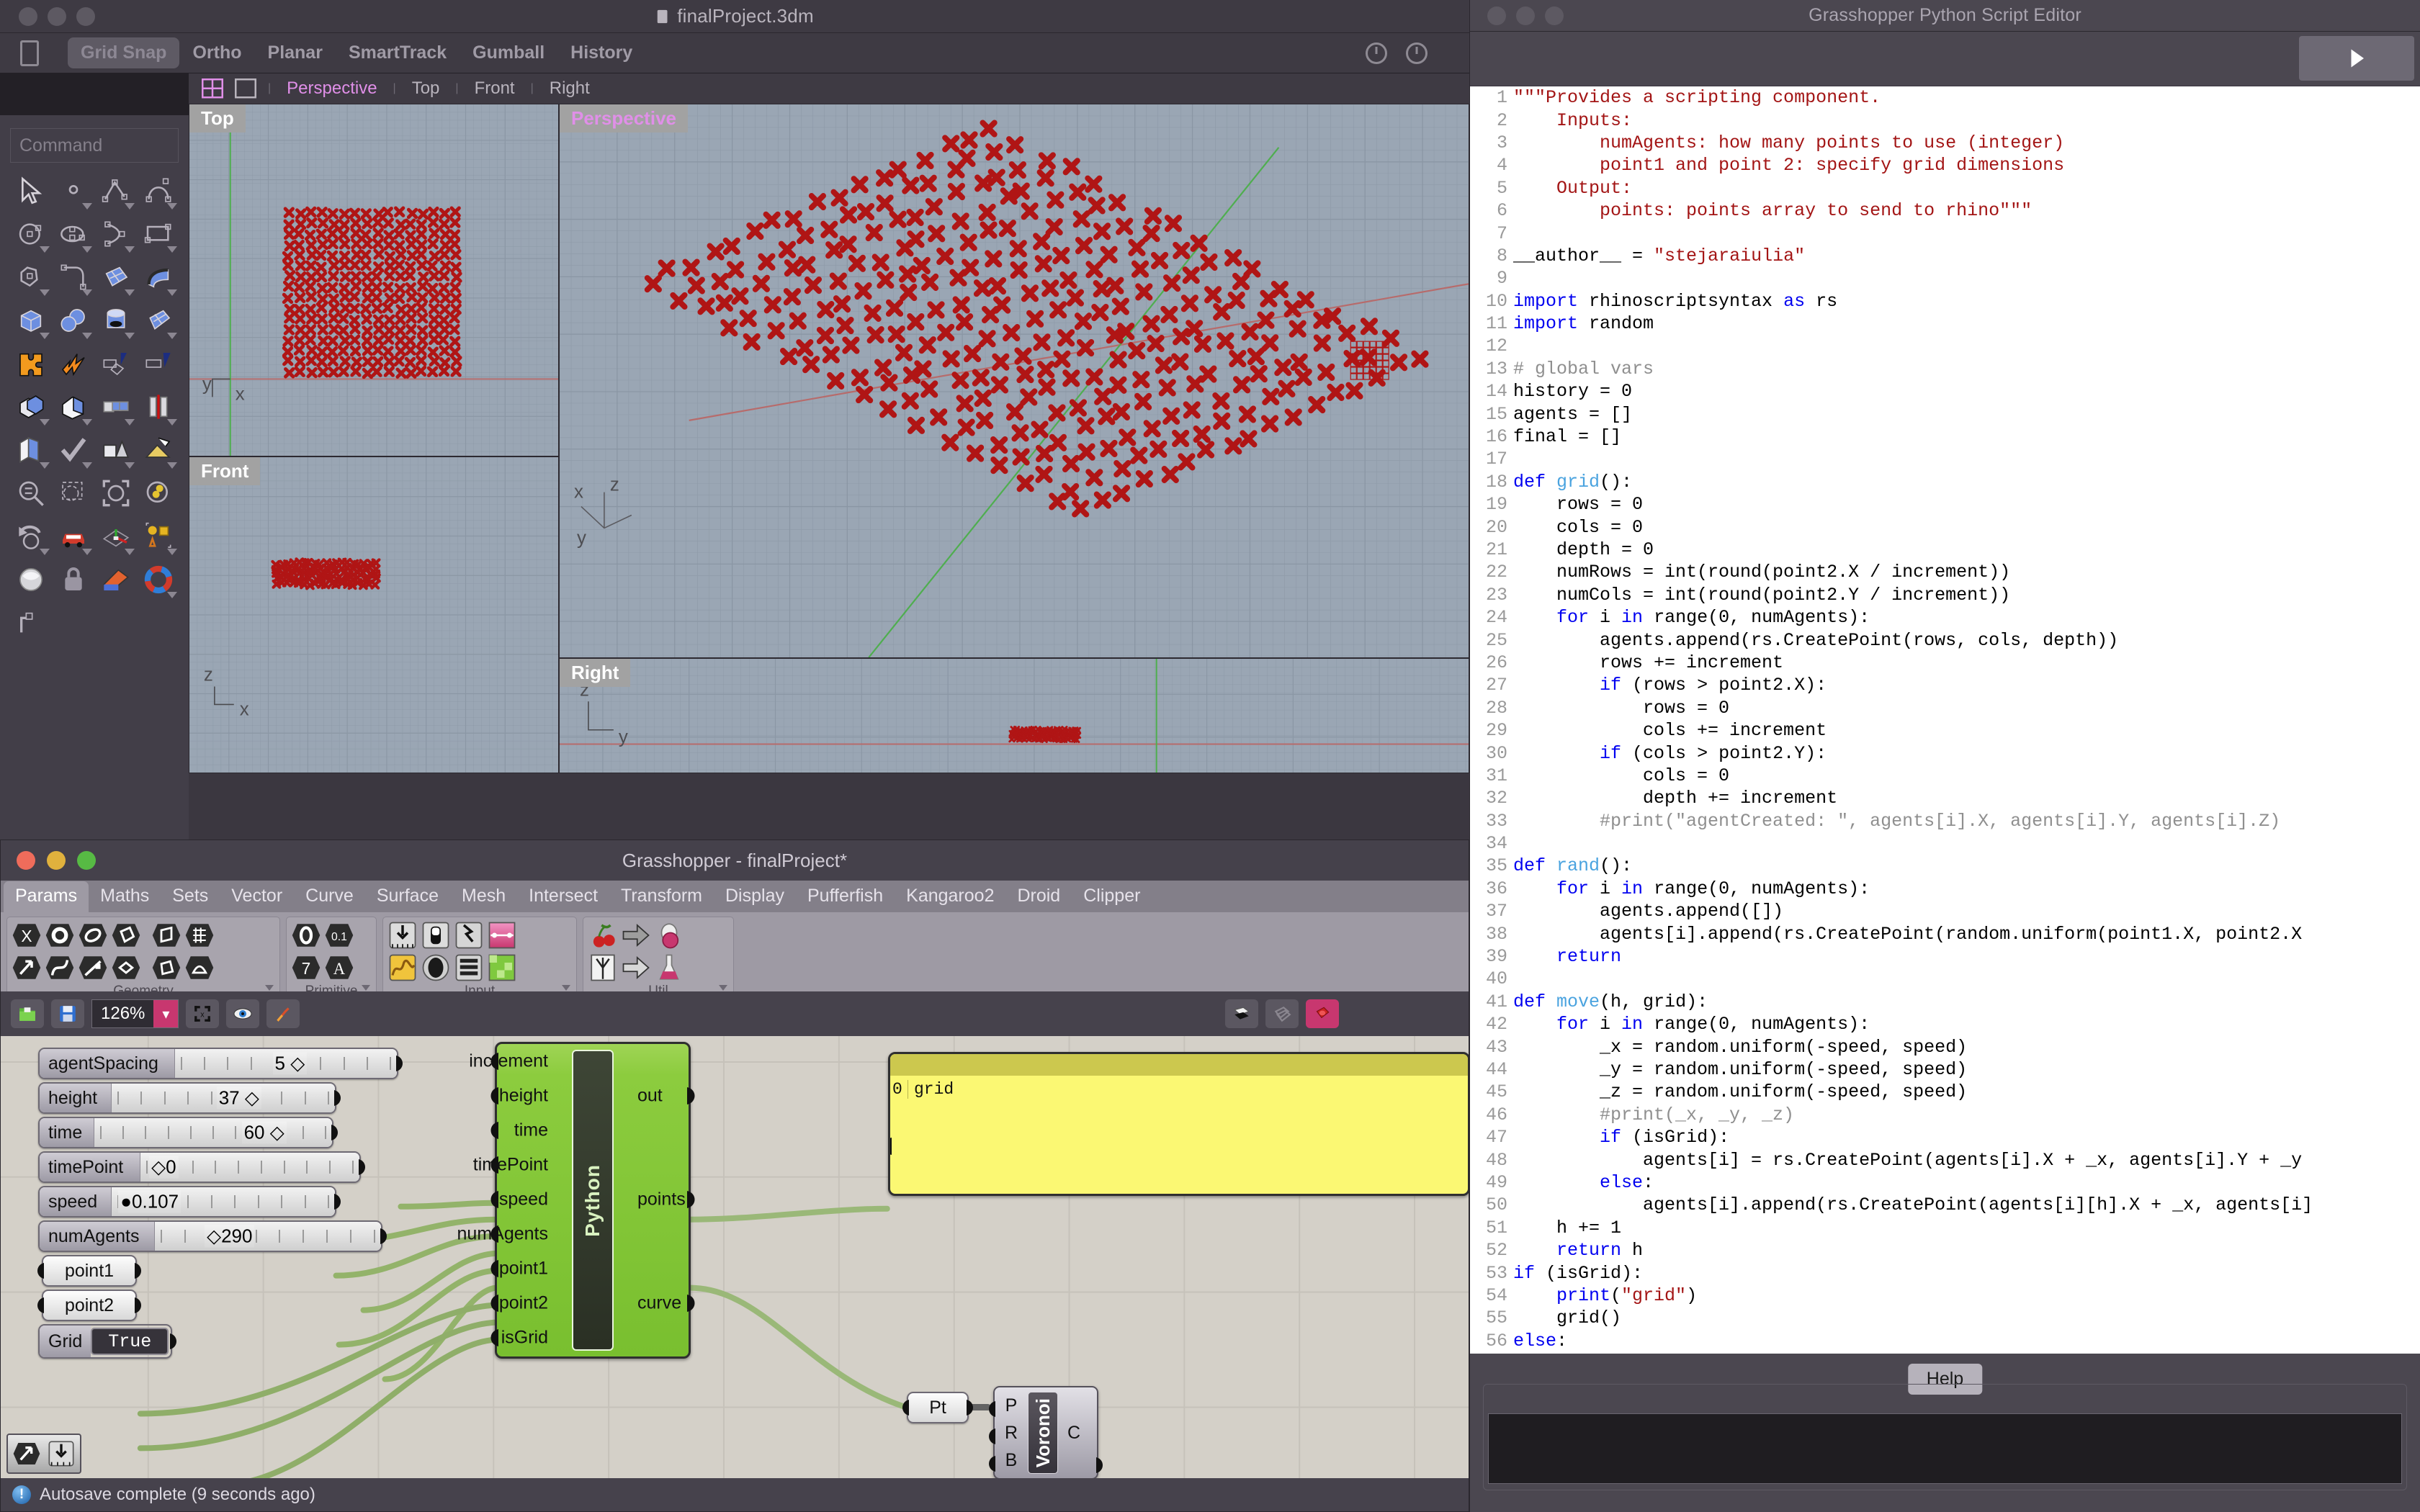  I want to click on code-line: 39 return, so click(1945, 956).